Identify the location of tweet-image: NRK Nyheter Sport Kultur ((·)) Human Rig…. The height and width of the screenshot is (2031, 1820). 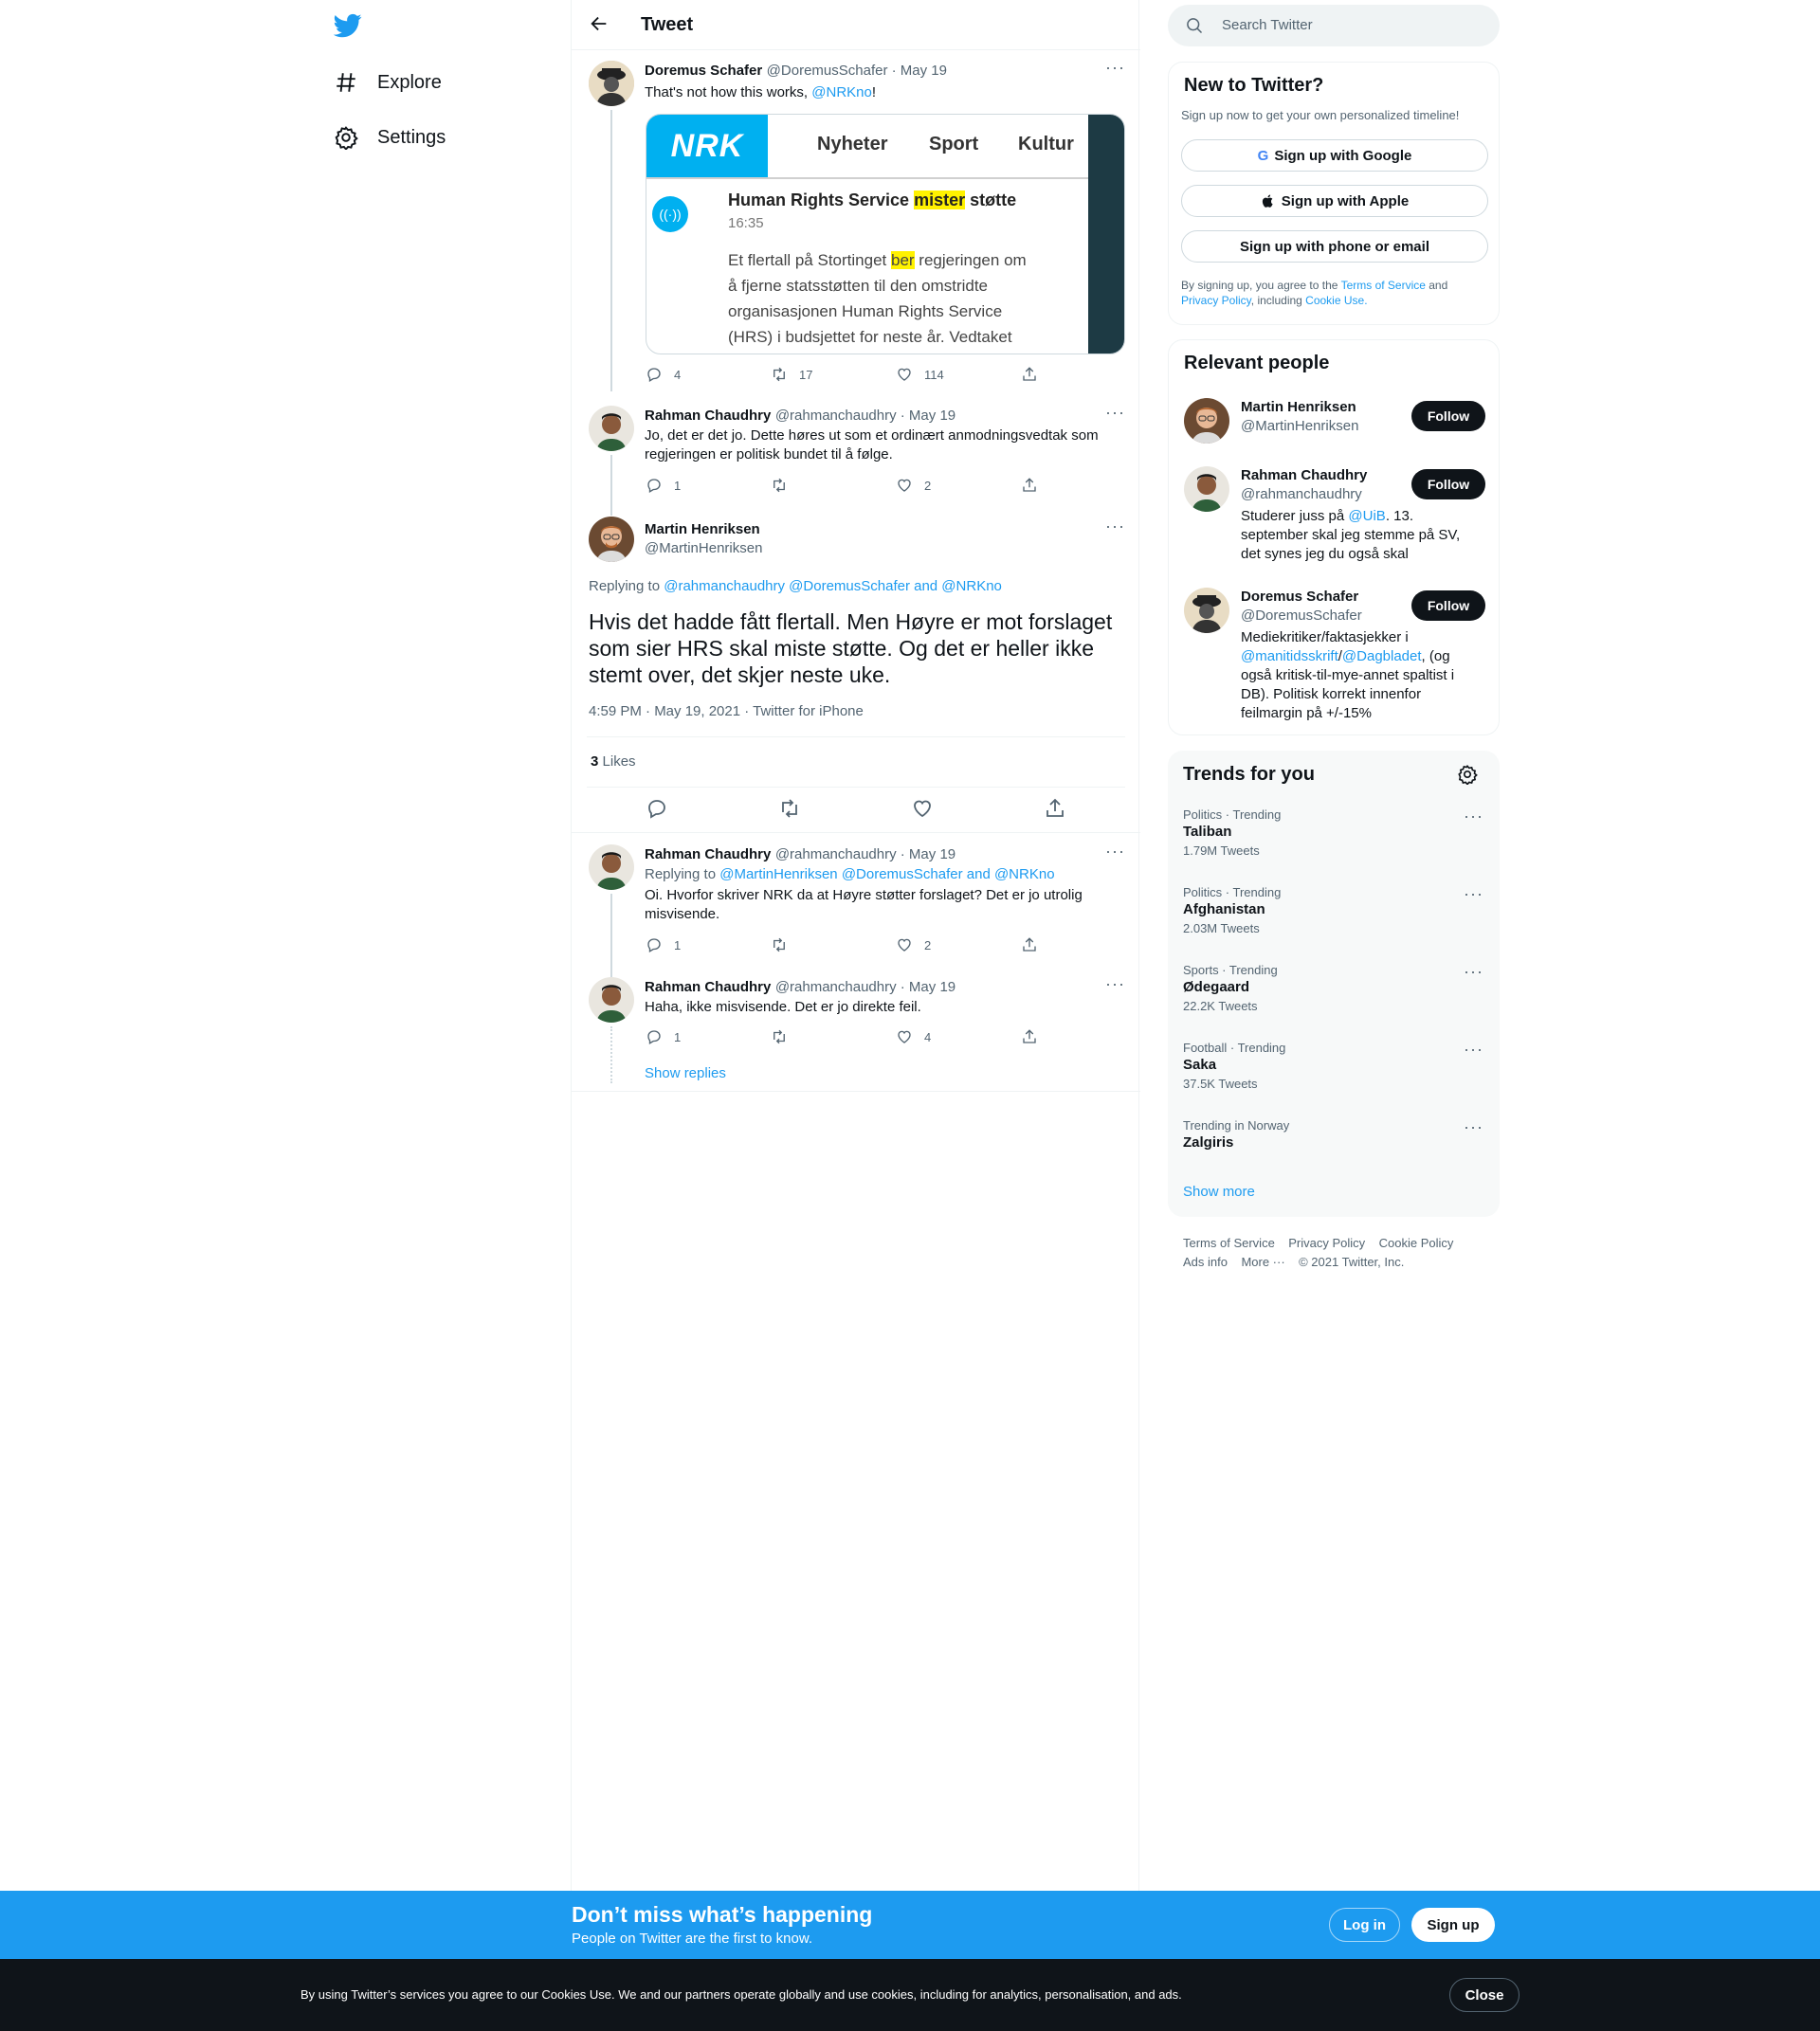
(885, 234).